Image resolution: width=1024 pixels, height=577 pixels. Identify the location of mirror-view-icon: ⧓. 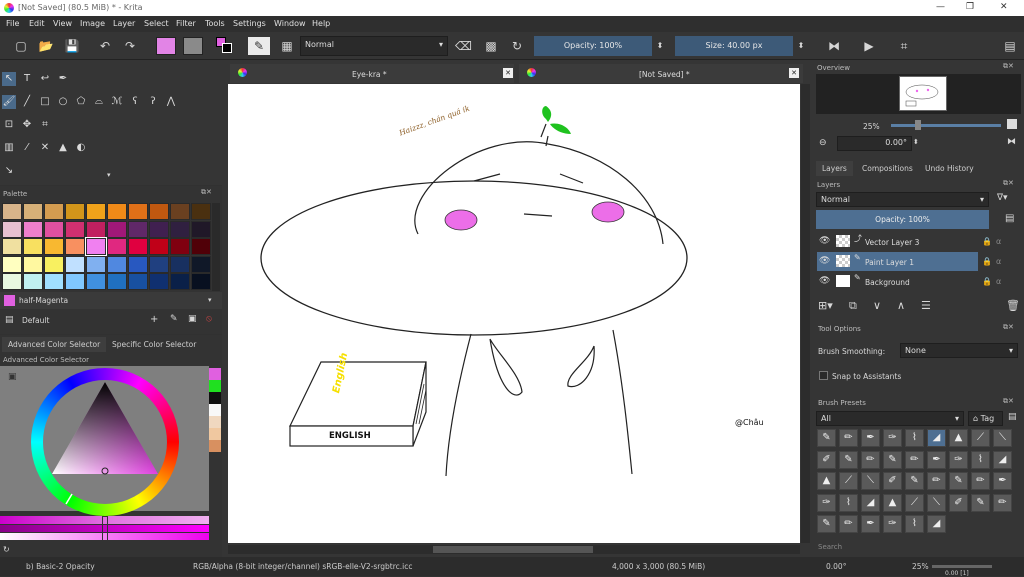
(1011, 142).